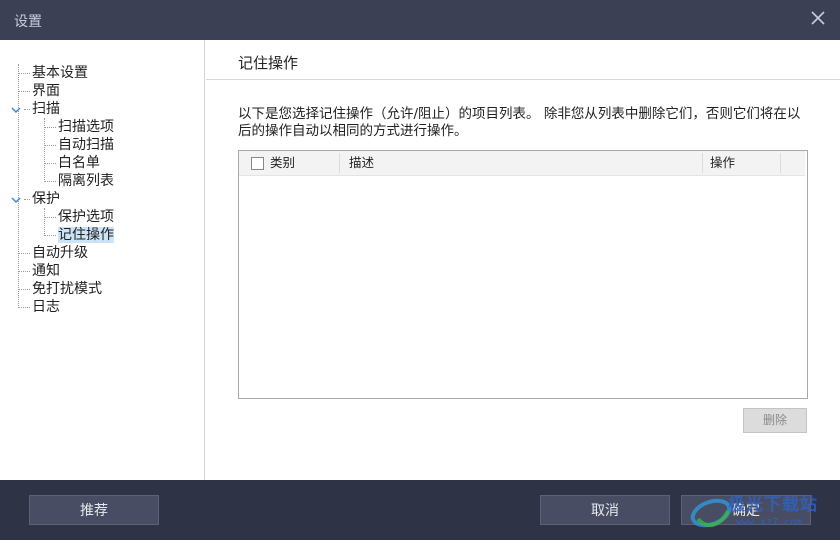 This screenshot has height=540, width=840. What do you see at coordinates (268, 63) in the screenshot?
I see `page-title: 记住操作` at bounding box center [268, 63].